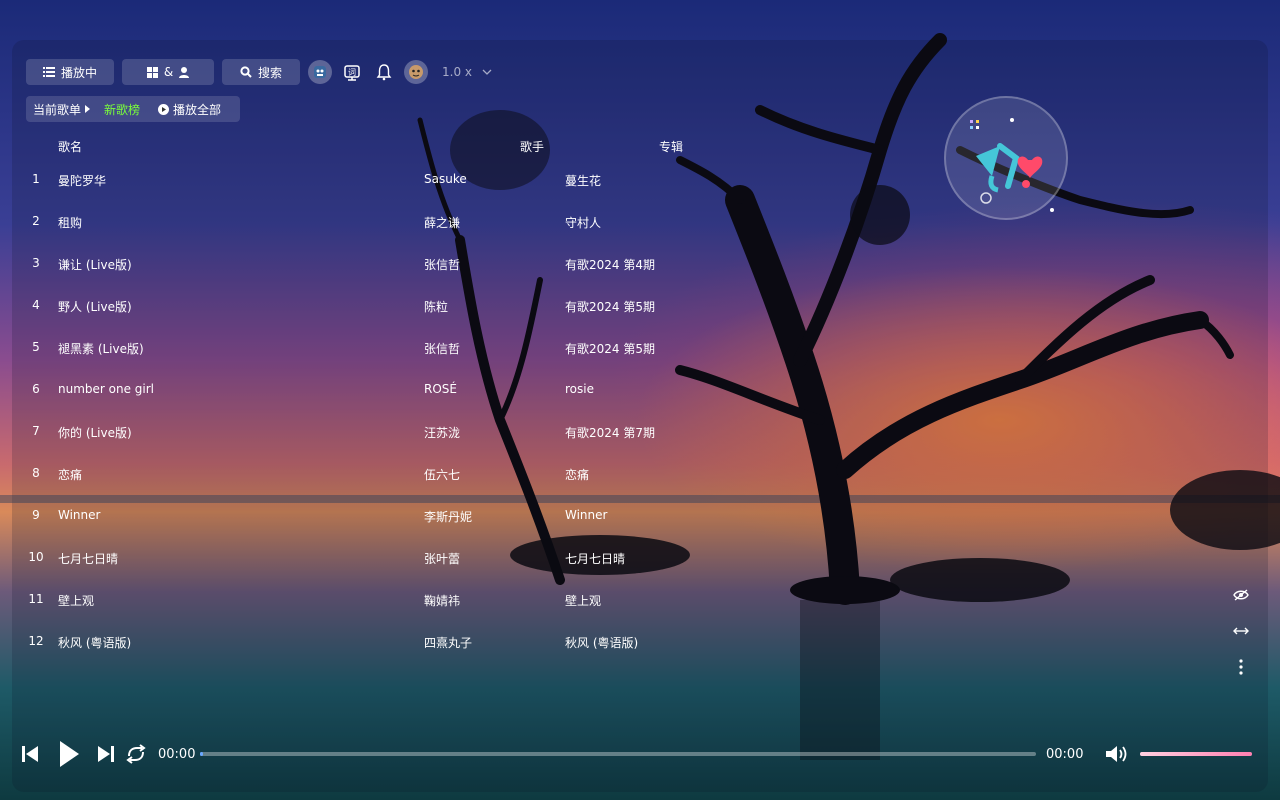 The height and width of the screenshot is (800, 1280). What do you see at coordinates (78, 72) in the screenshot?
I see `now-playing-label: 播放中` at bounding box center [78, 72].